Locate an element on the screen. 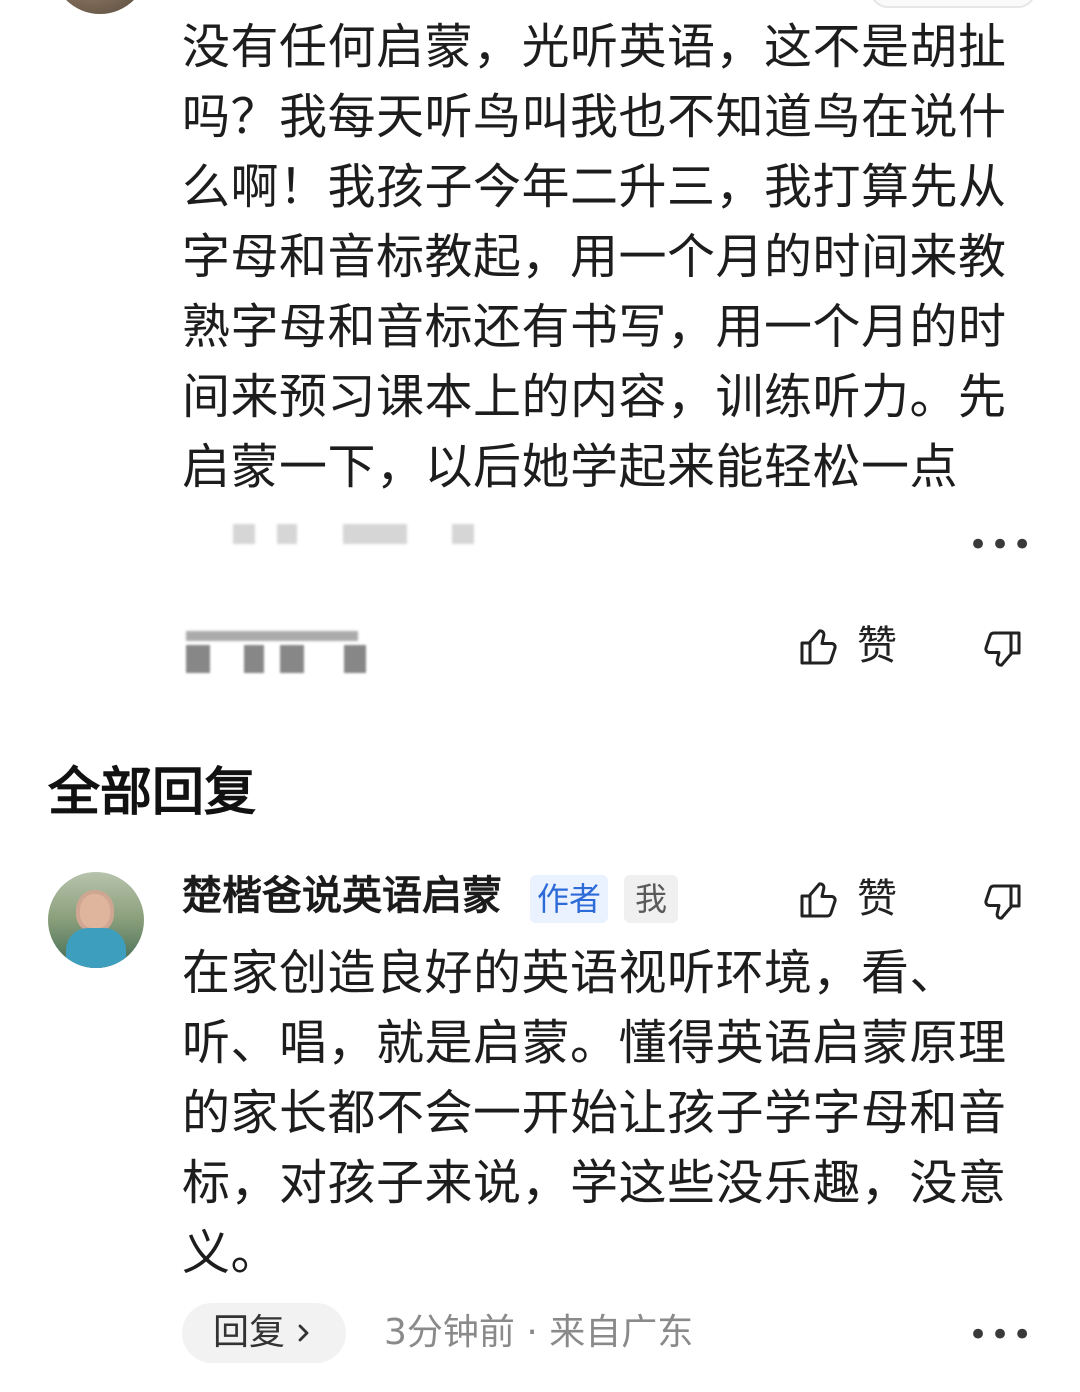 This screenshot has height=1392, width=1080. top-like-button: 赞 is located at coordinates (847, 646).